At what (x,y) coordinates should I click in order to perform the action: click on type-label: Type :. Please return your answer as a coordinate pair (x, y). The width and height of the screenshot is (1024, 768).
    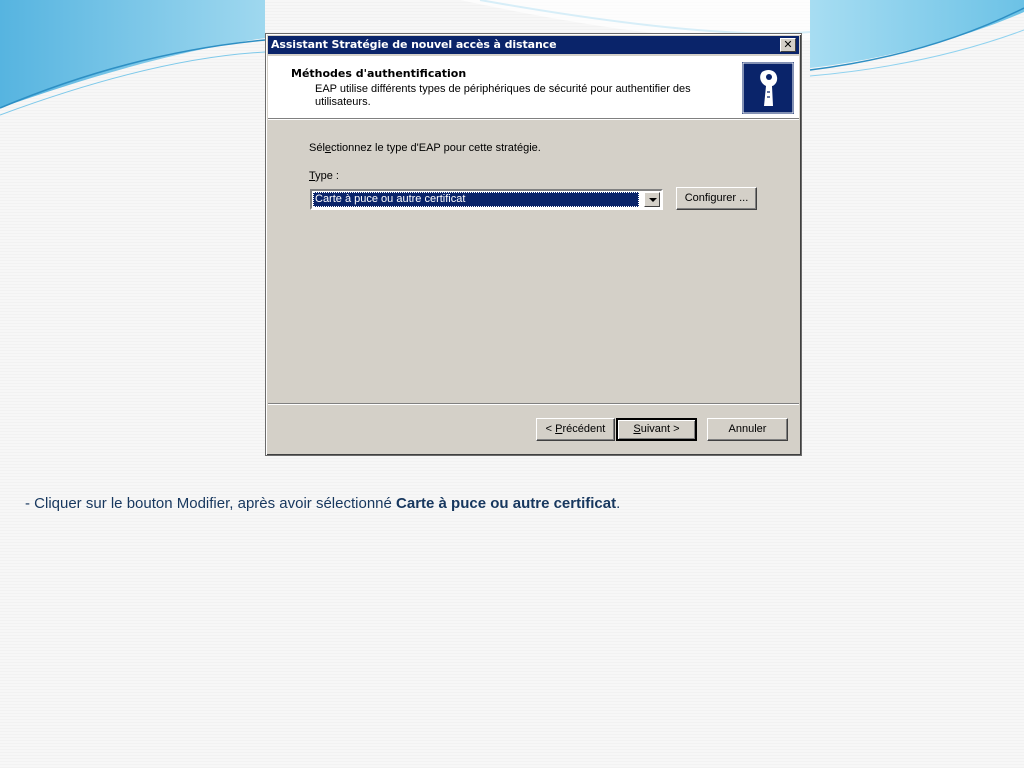
    Looking at the image, I should click on (324, 176).